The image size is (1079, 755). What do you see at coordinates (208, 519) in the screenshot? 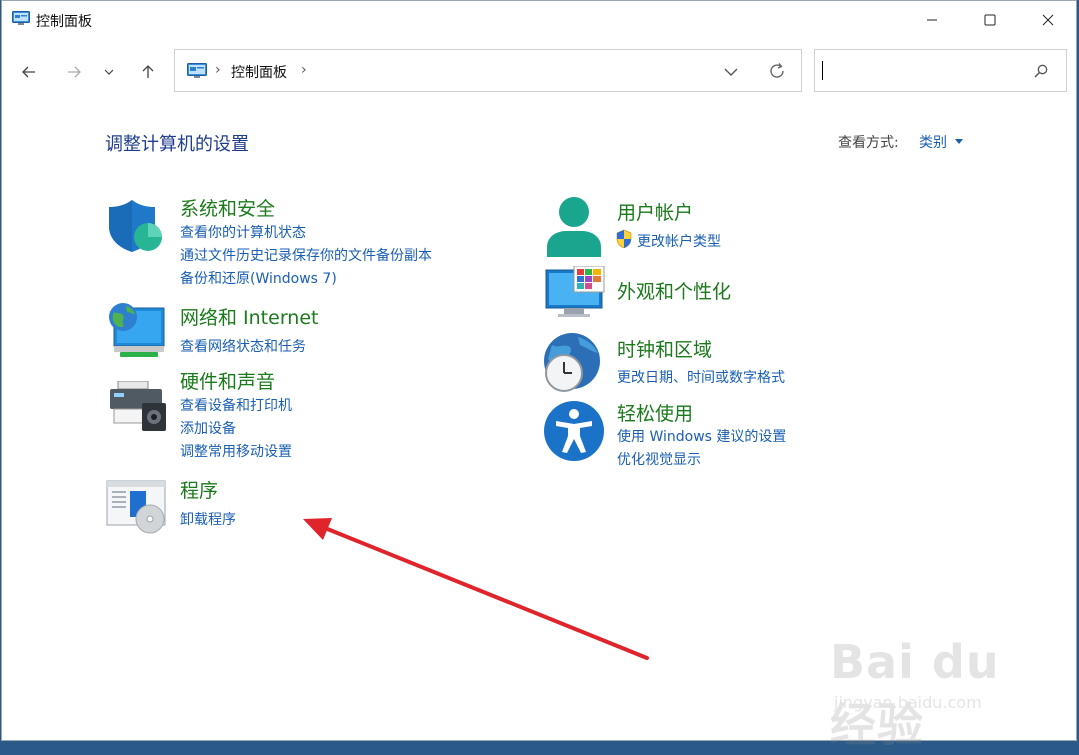
I see `link-uninstall-program: 卸载程序` at bounding box center [208, 519].